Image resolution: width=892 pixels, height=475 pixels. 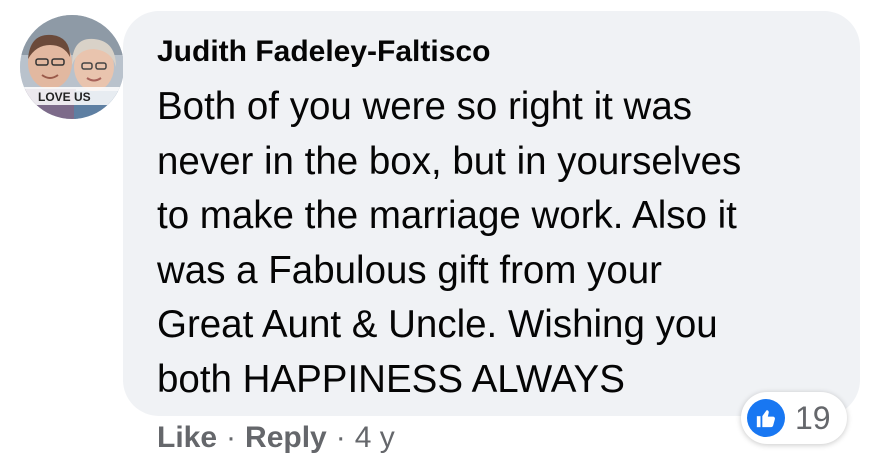 I want to click on avatar-photo: LOVE US, so click(x=72, y=67).